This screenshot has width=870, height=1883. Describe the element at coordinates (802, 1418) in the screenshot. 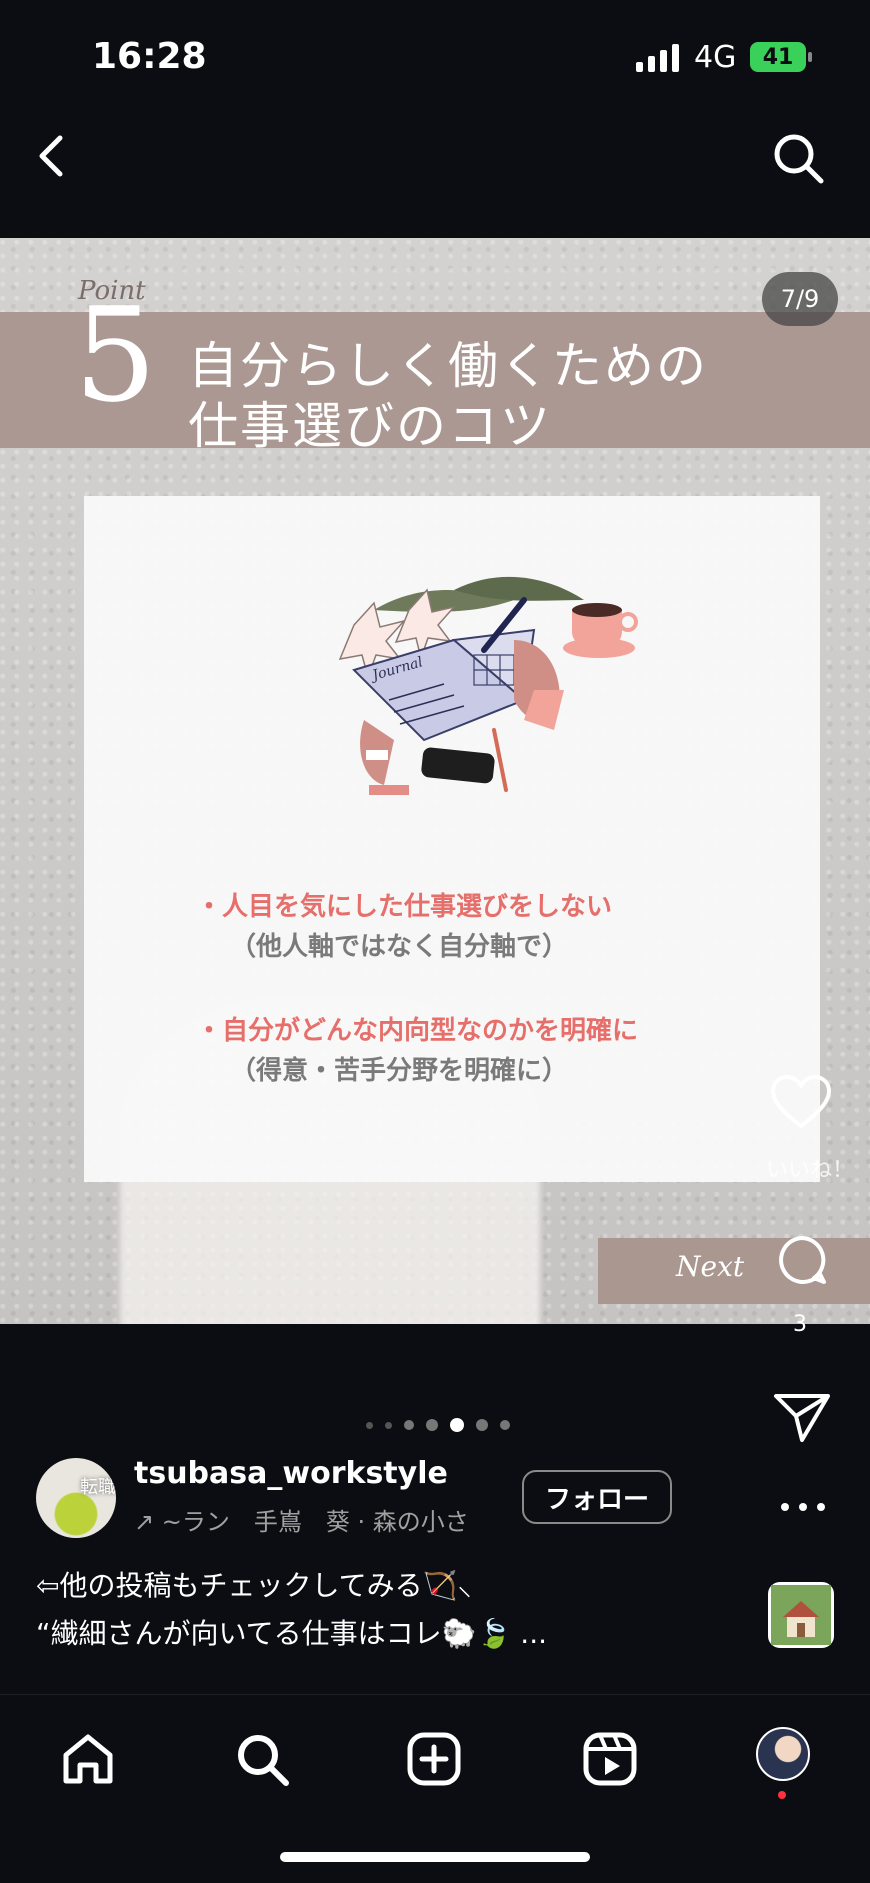

I see `share-icon` at that location.